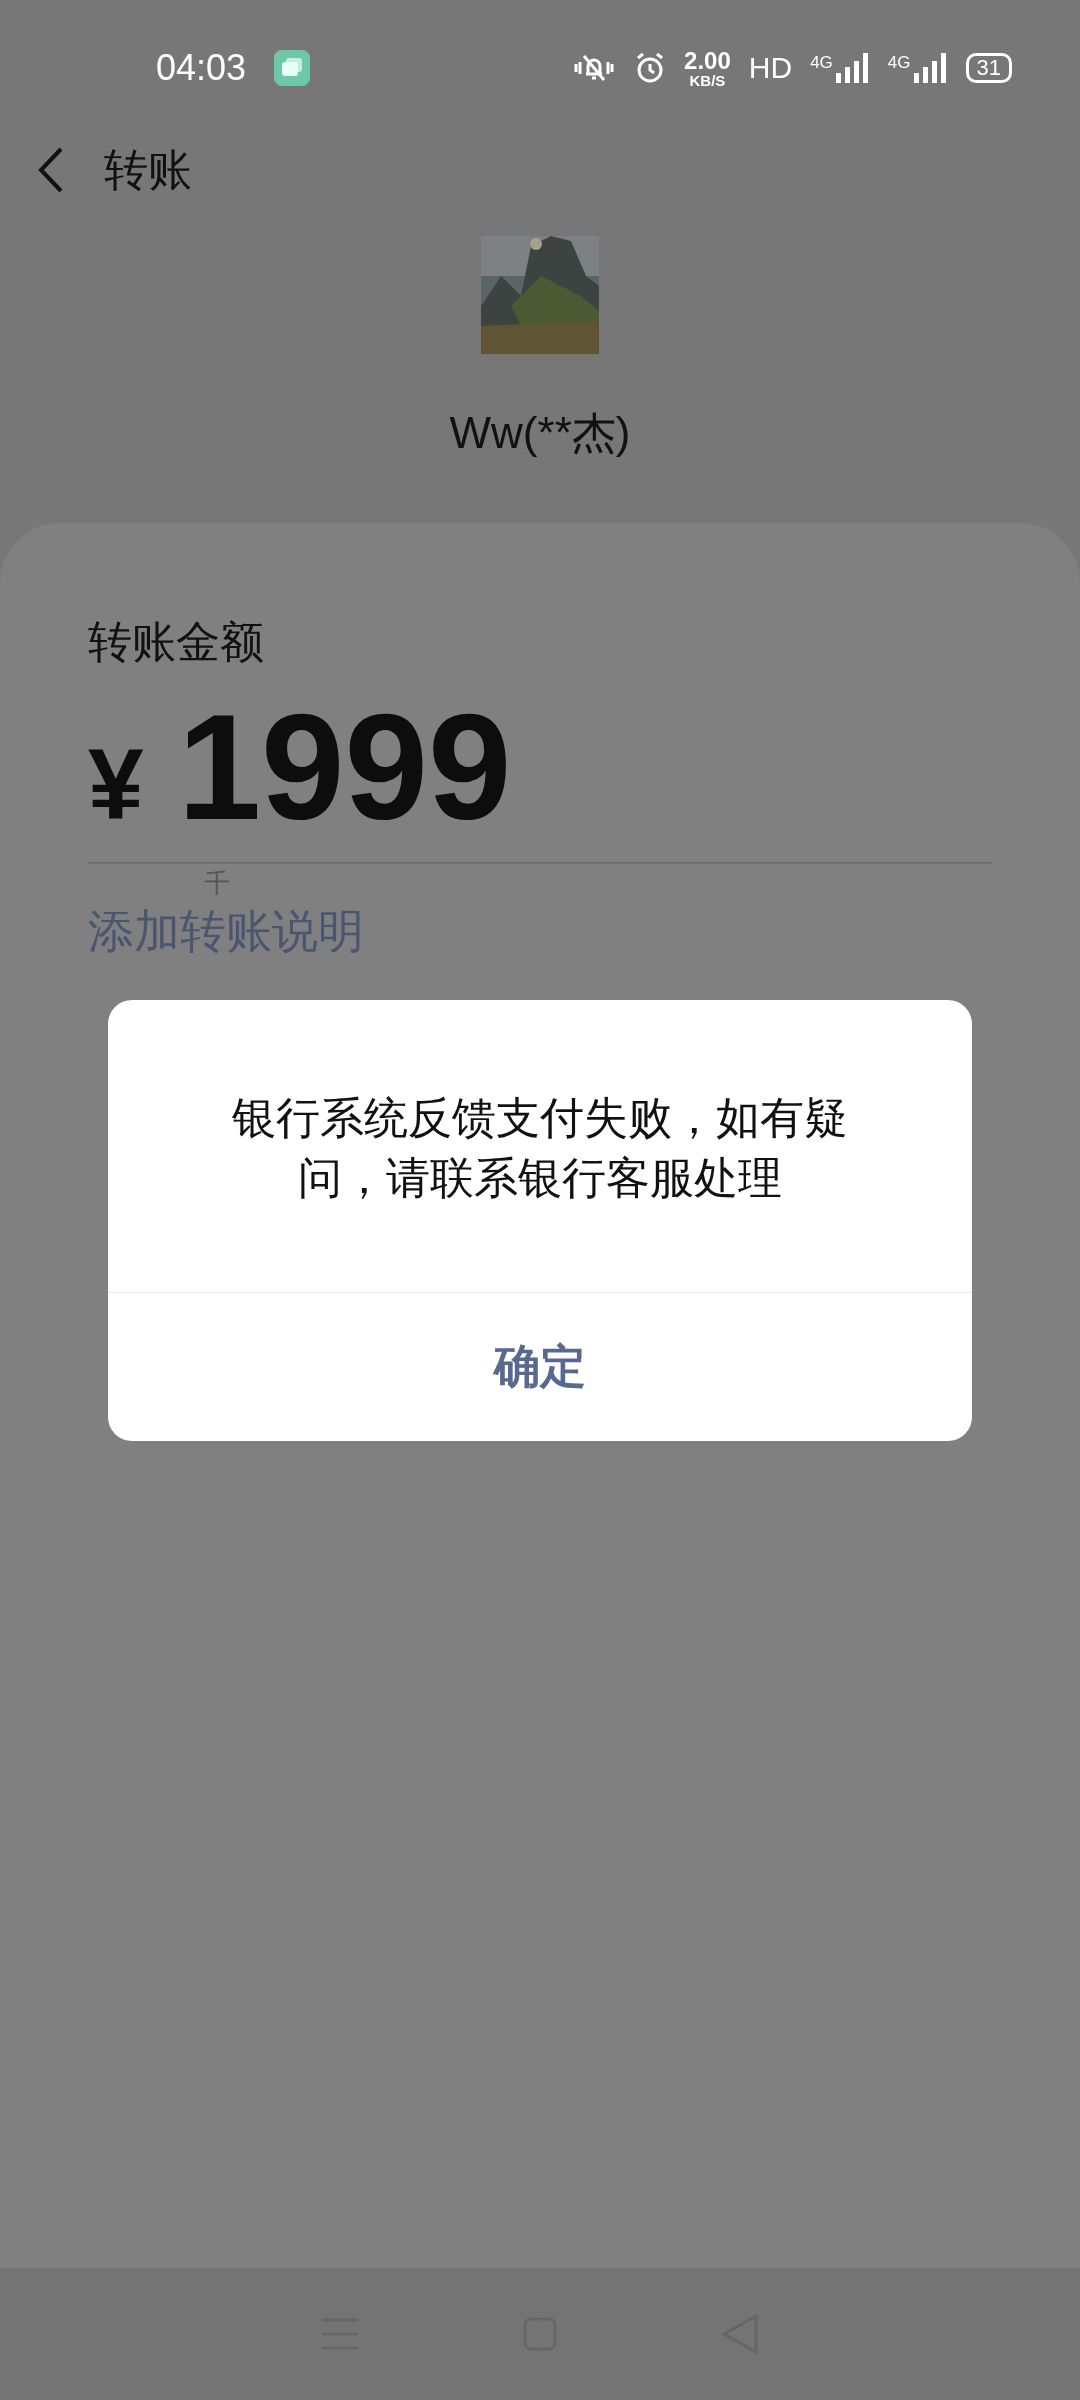 The width and height of the screenshot is (1080, 2400). Describe the element at coordinates (201, 68) in the screenshot. I see `status-time: 04:03` at that location.